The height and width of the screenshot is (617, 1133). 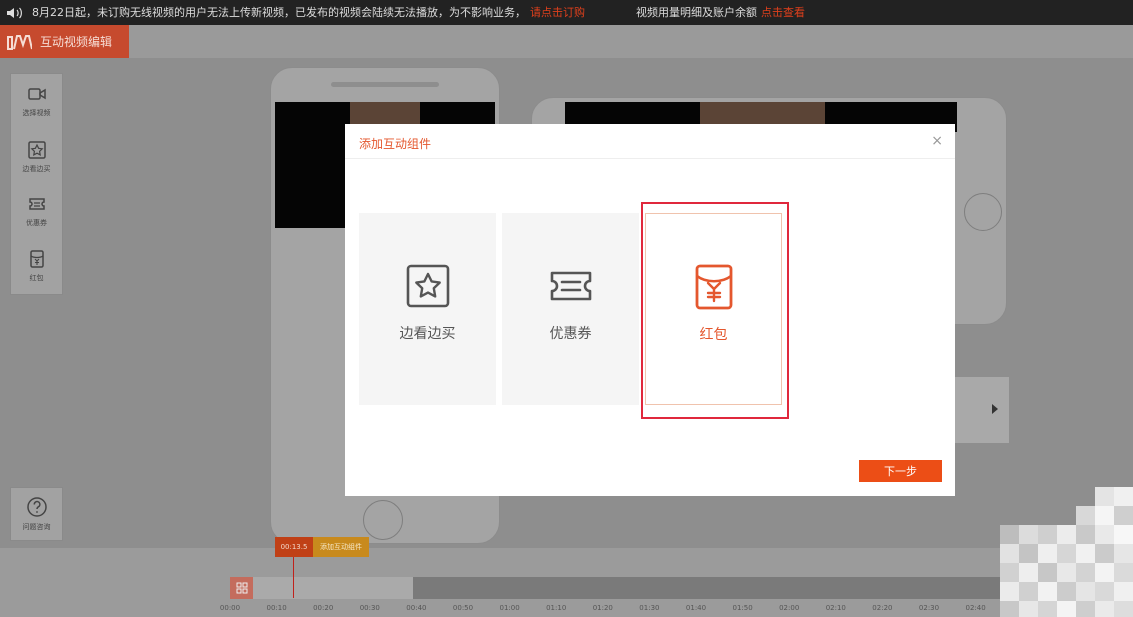 I want to click on timeline-track, so click(x=681, y=588).